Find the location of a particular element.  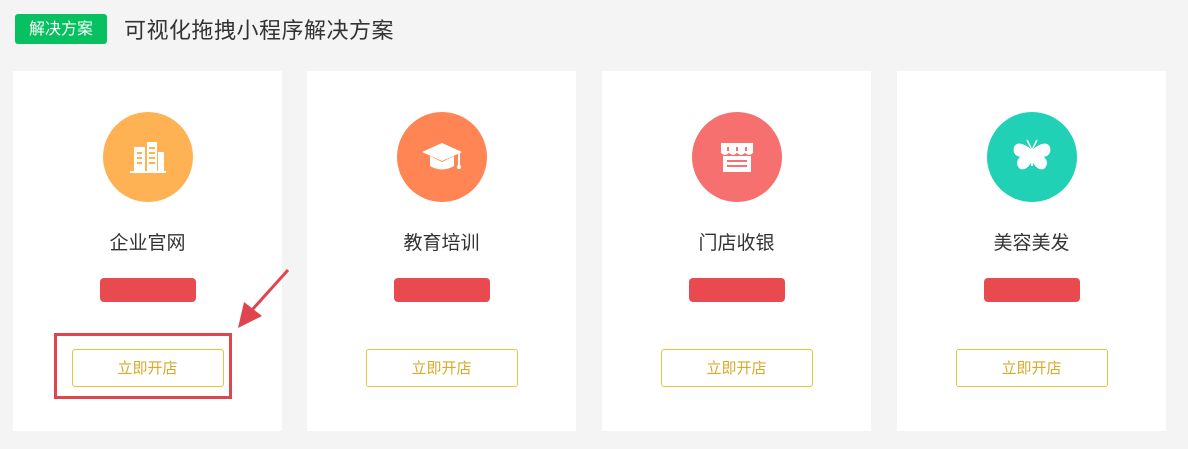

page-title: 可视化拖拽小程序解决方案 is located at coordinates (259, 31).